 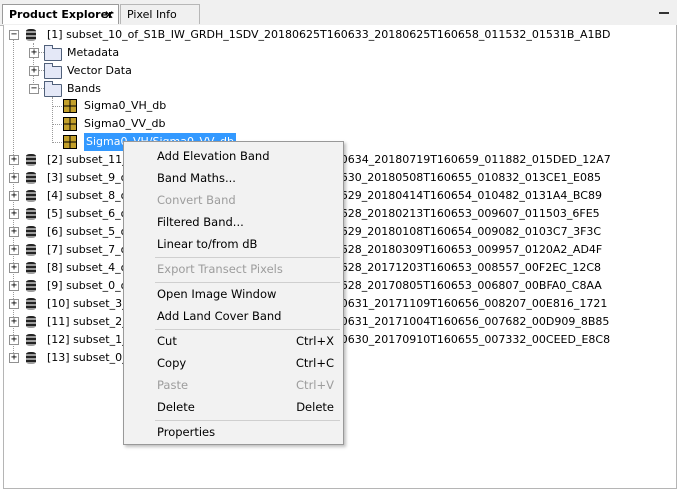 I want to click on menu-item-label: Copy, so click(x=172, y=363).